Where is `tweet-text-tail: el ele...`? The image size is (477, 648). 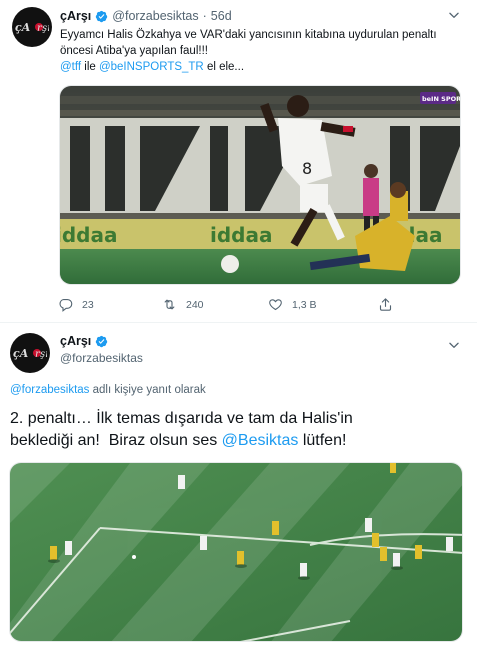 tweet-text-tail: el ele... is located at coordinates (224, 67).